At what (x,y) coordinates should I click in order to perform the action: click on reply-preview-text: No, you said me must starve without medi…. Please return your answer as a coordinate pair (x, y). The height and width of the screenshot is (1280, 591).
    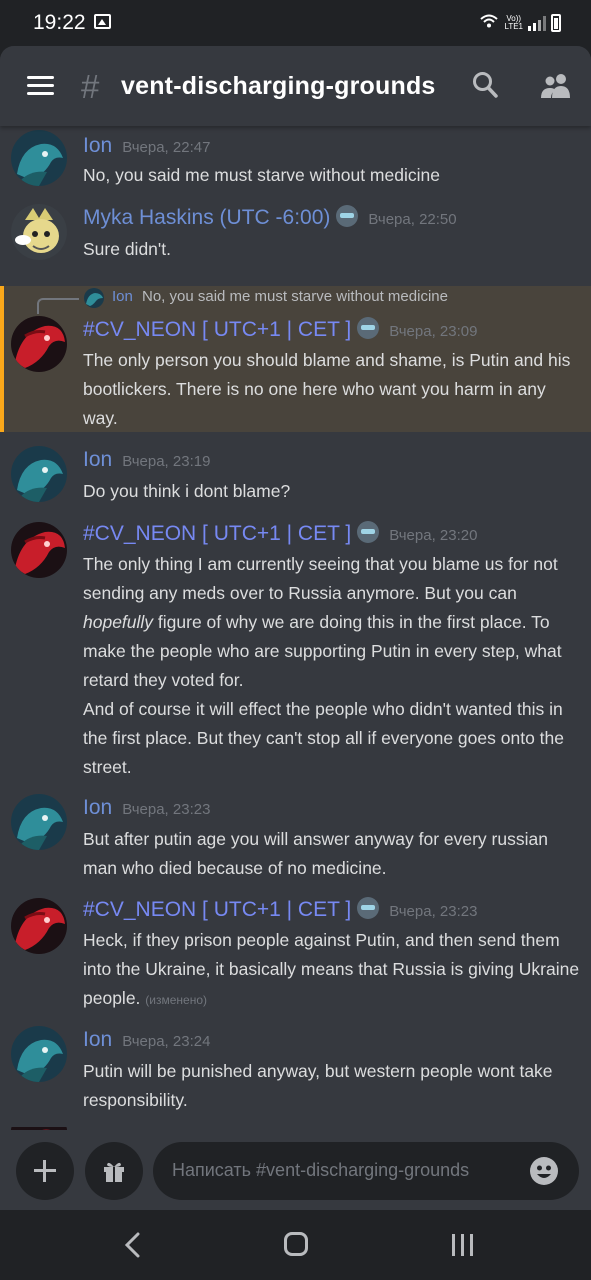
    Looking at the image, I should click on (295, 296).